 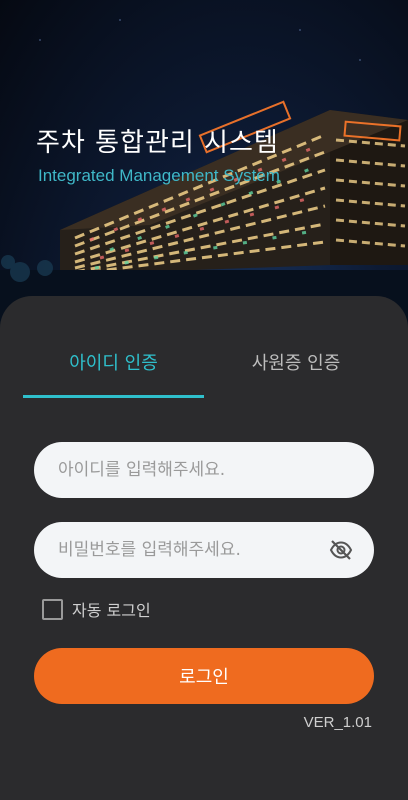 I want to click on login-button: 로그인, so click(x=204, y=676).